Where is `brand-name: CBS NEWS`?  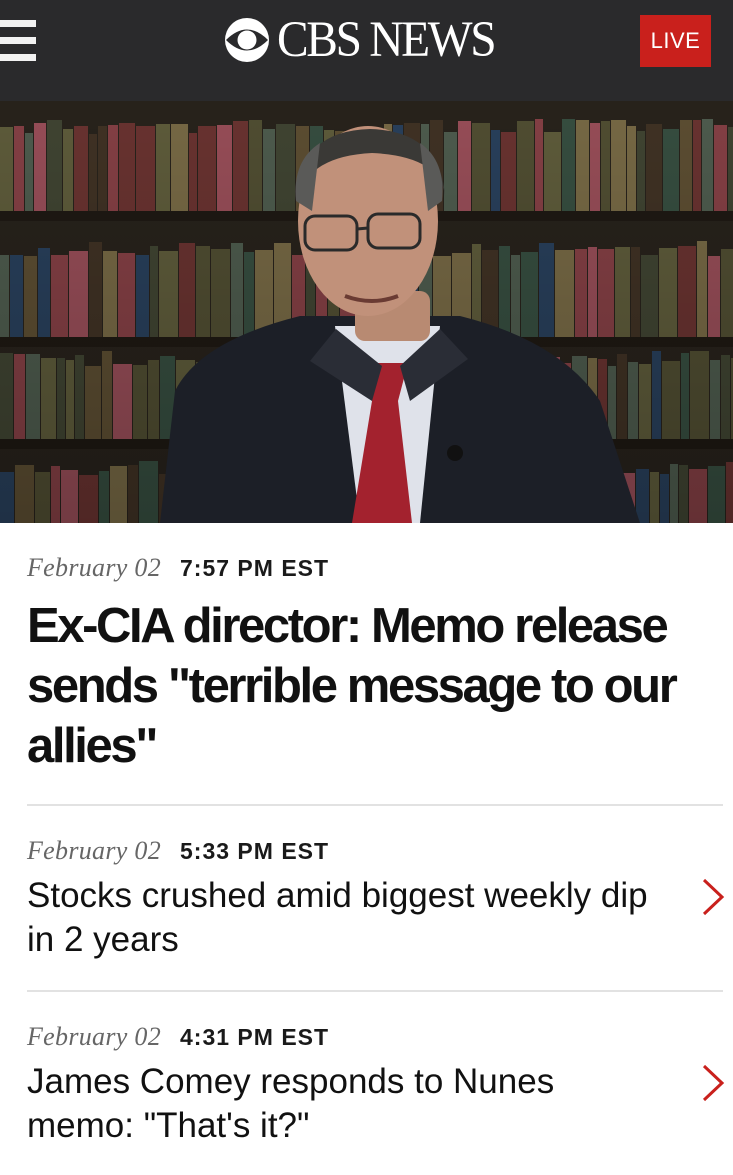 brand-name: CBS NEWS is located at coordinates (387, 39).